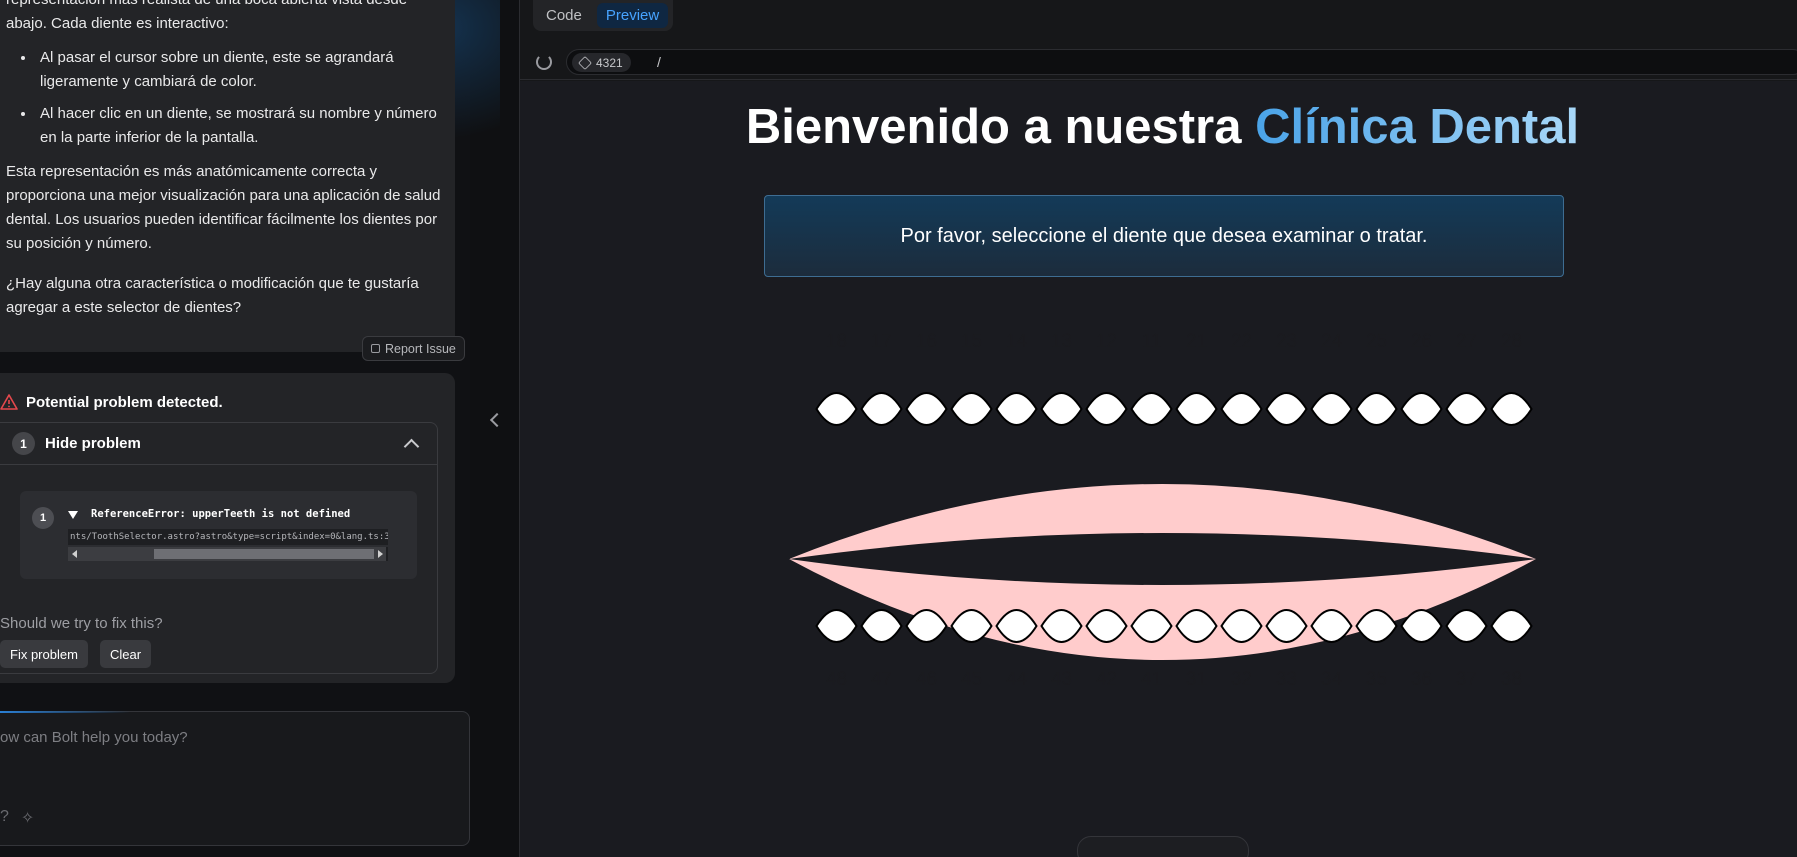 The image size is (1797, 857). What do you see at coordinates (235, 778) in the screenshot?
I see `chat-input: ow can Bolt help you today? ? ✧` at bounding box center [235, 778].